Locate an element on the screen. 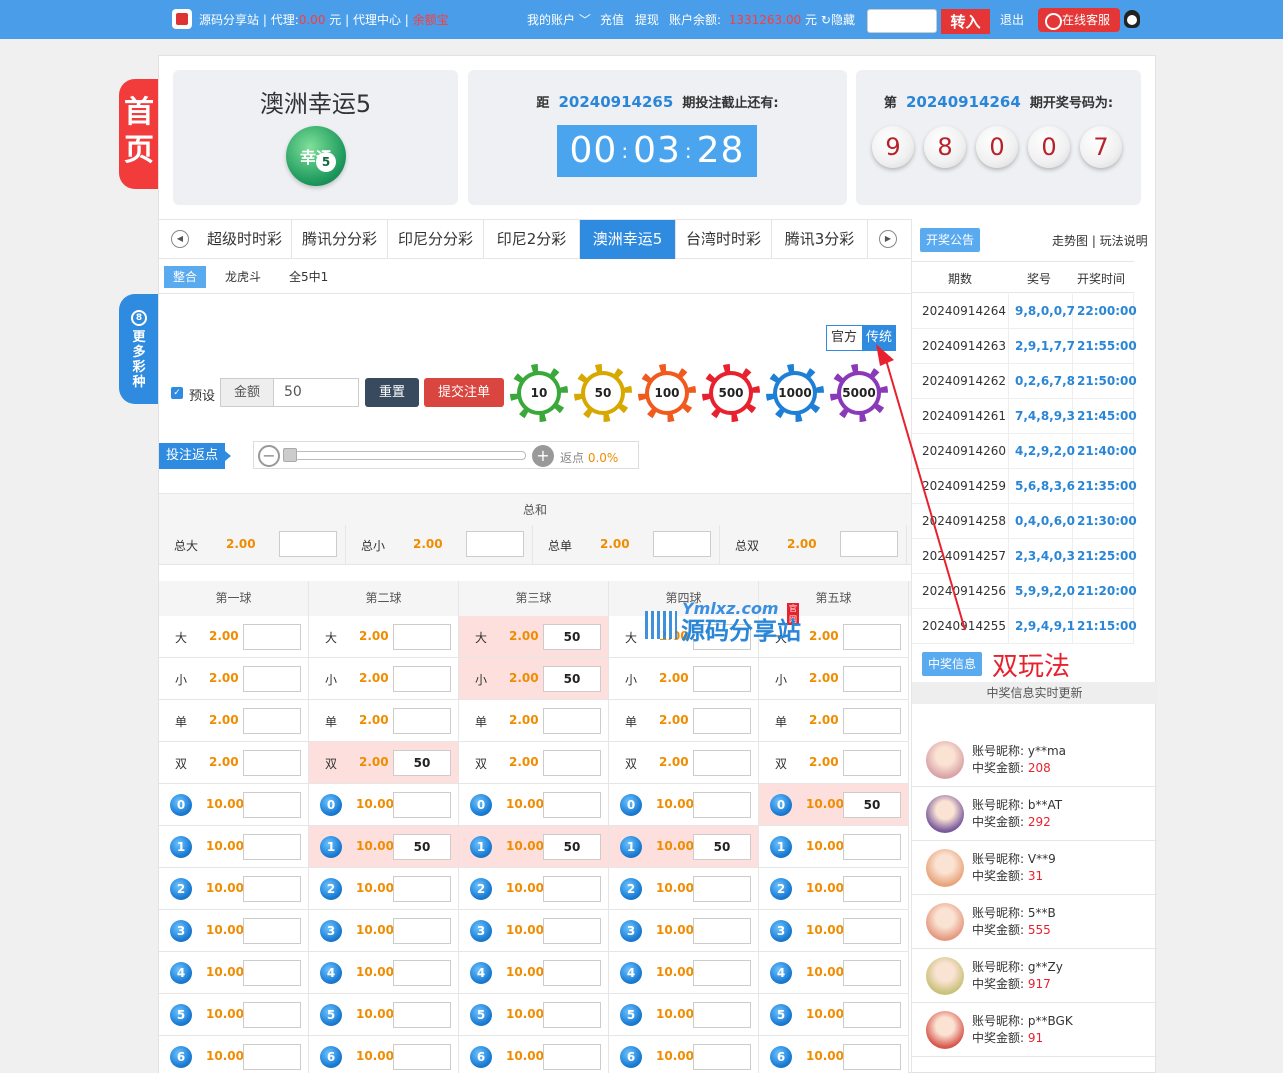 This screenshot has height=1073, width=1283. rebate-track is located at coordinates (405, 455).